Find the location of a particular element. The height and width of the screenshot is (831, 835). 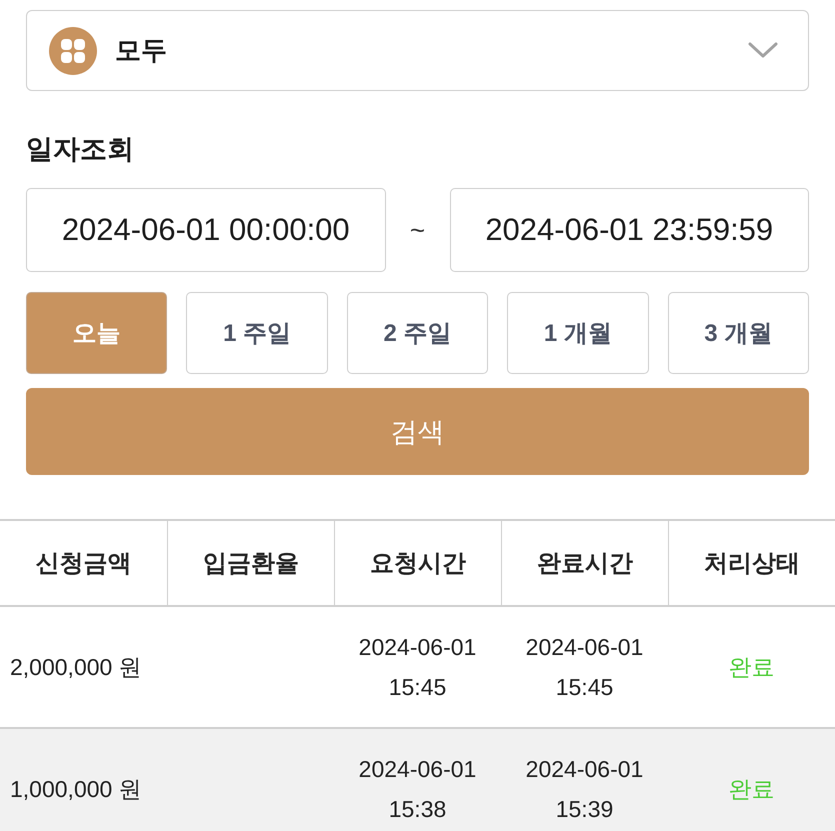

column-header: 요청시간 is located at coordinates (418, 564).